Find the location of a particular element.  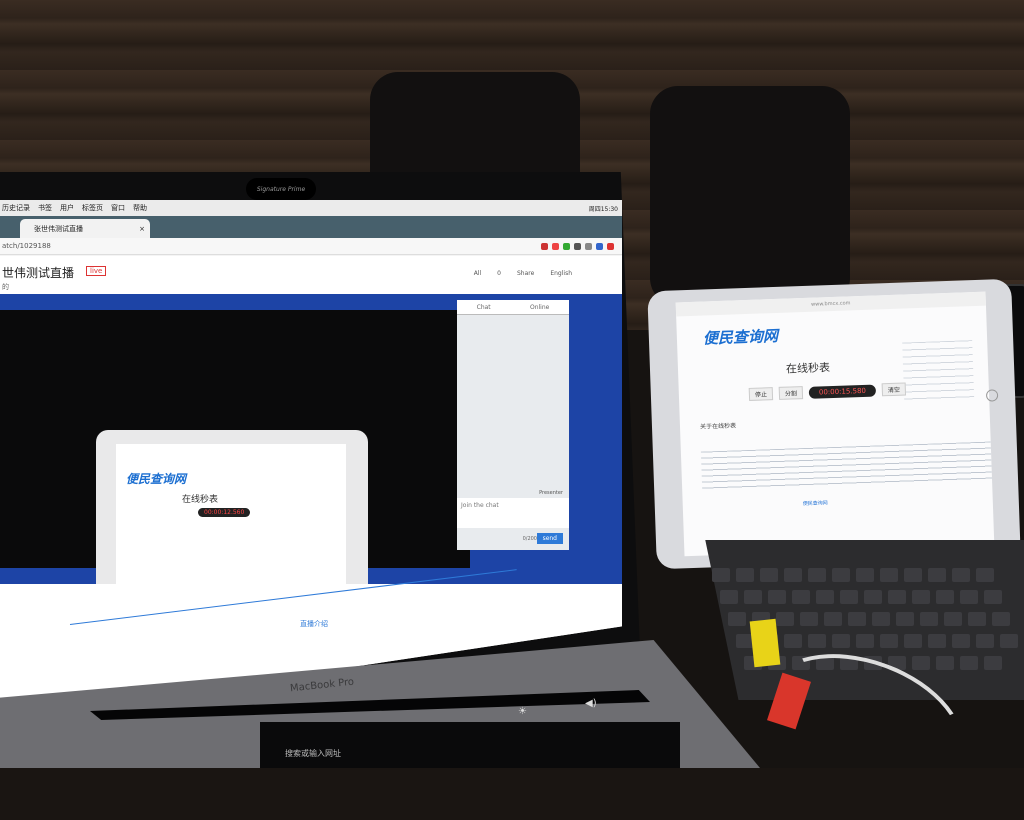

keyboard-keys is located at coordinates (470, 745).